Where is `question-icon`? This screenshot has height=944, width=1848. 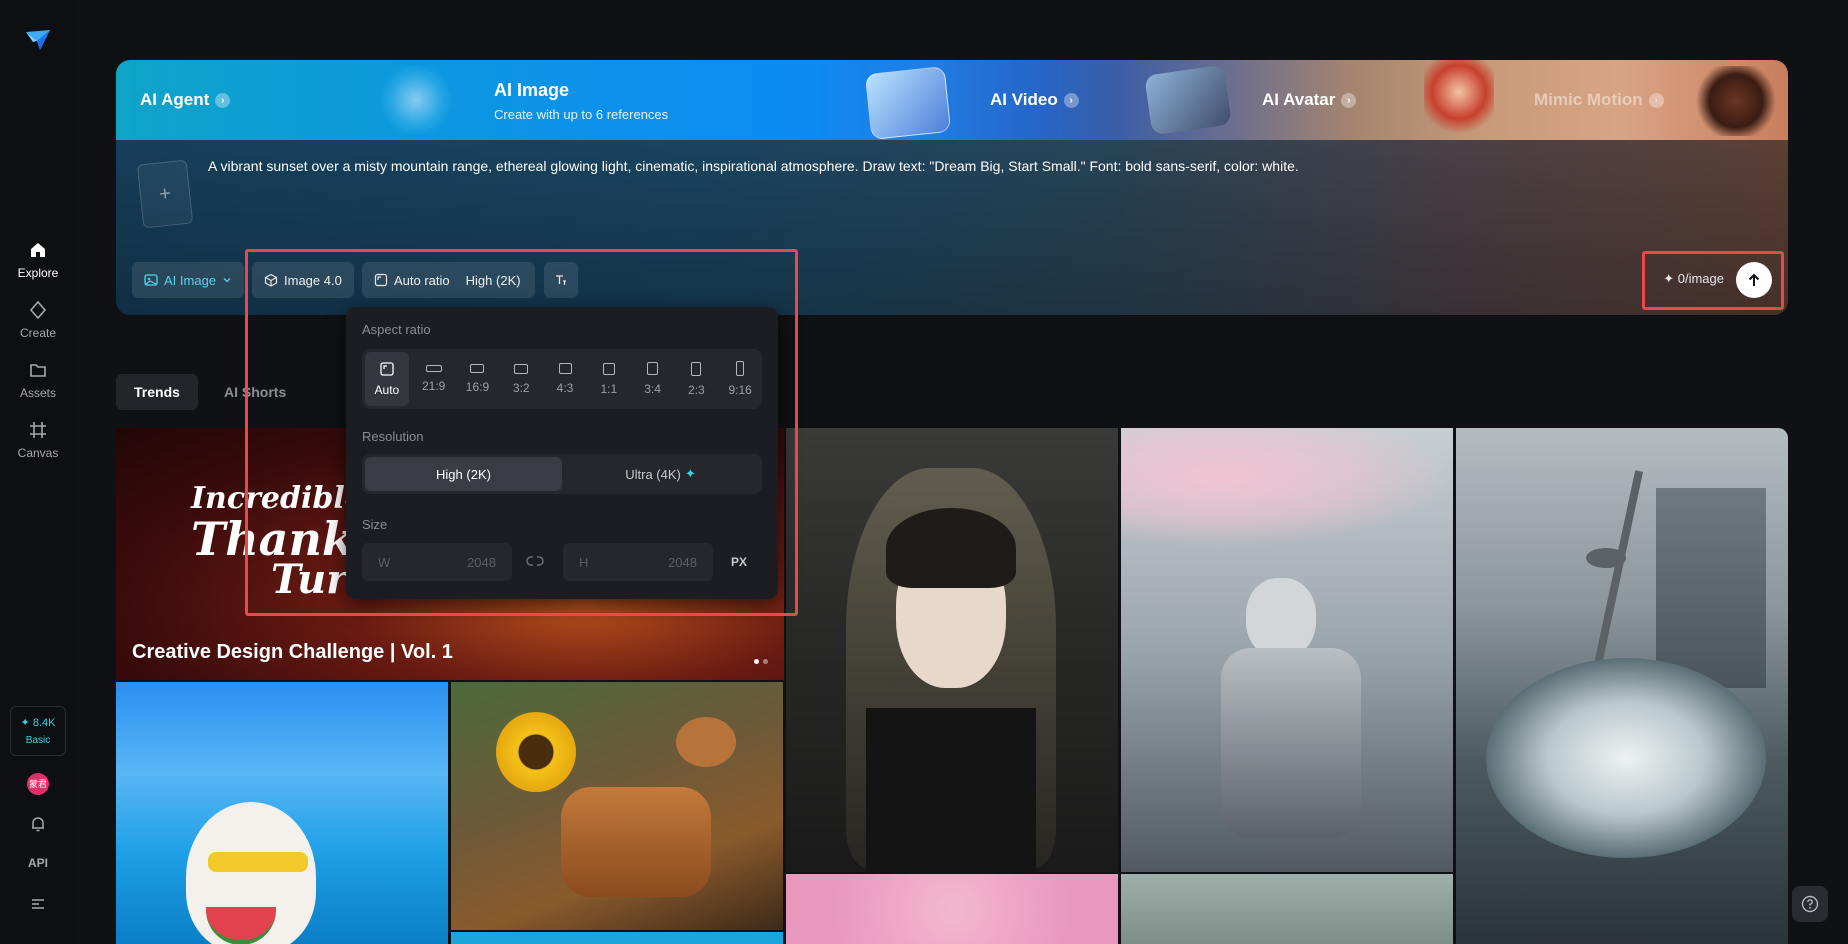
question-icon is located at coordinates (1810, 904).